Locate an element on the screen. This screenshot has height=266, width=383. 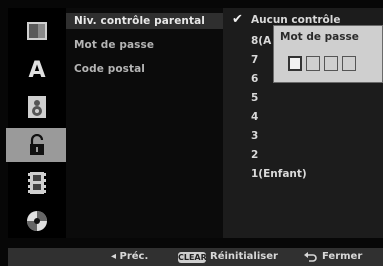
disc-icon is located at coordinates (37, 221).